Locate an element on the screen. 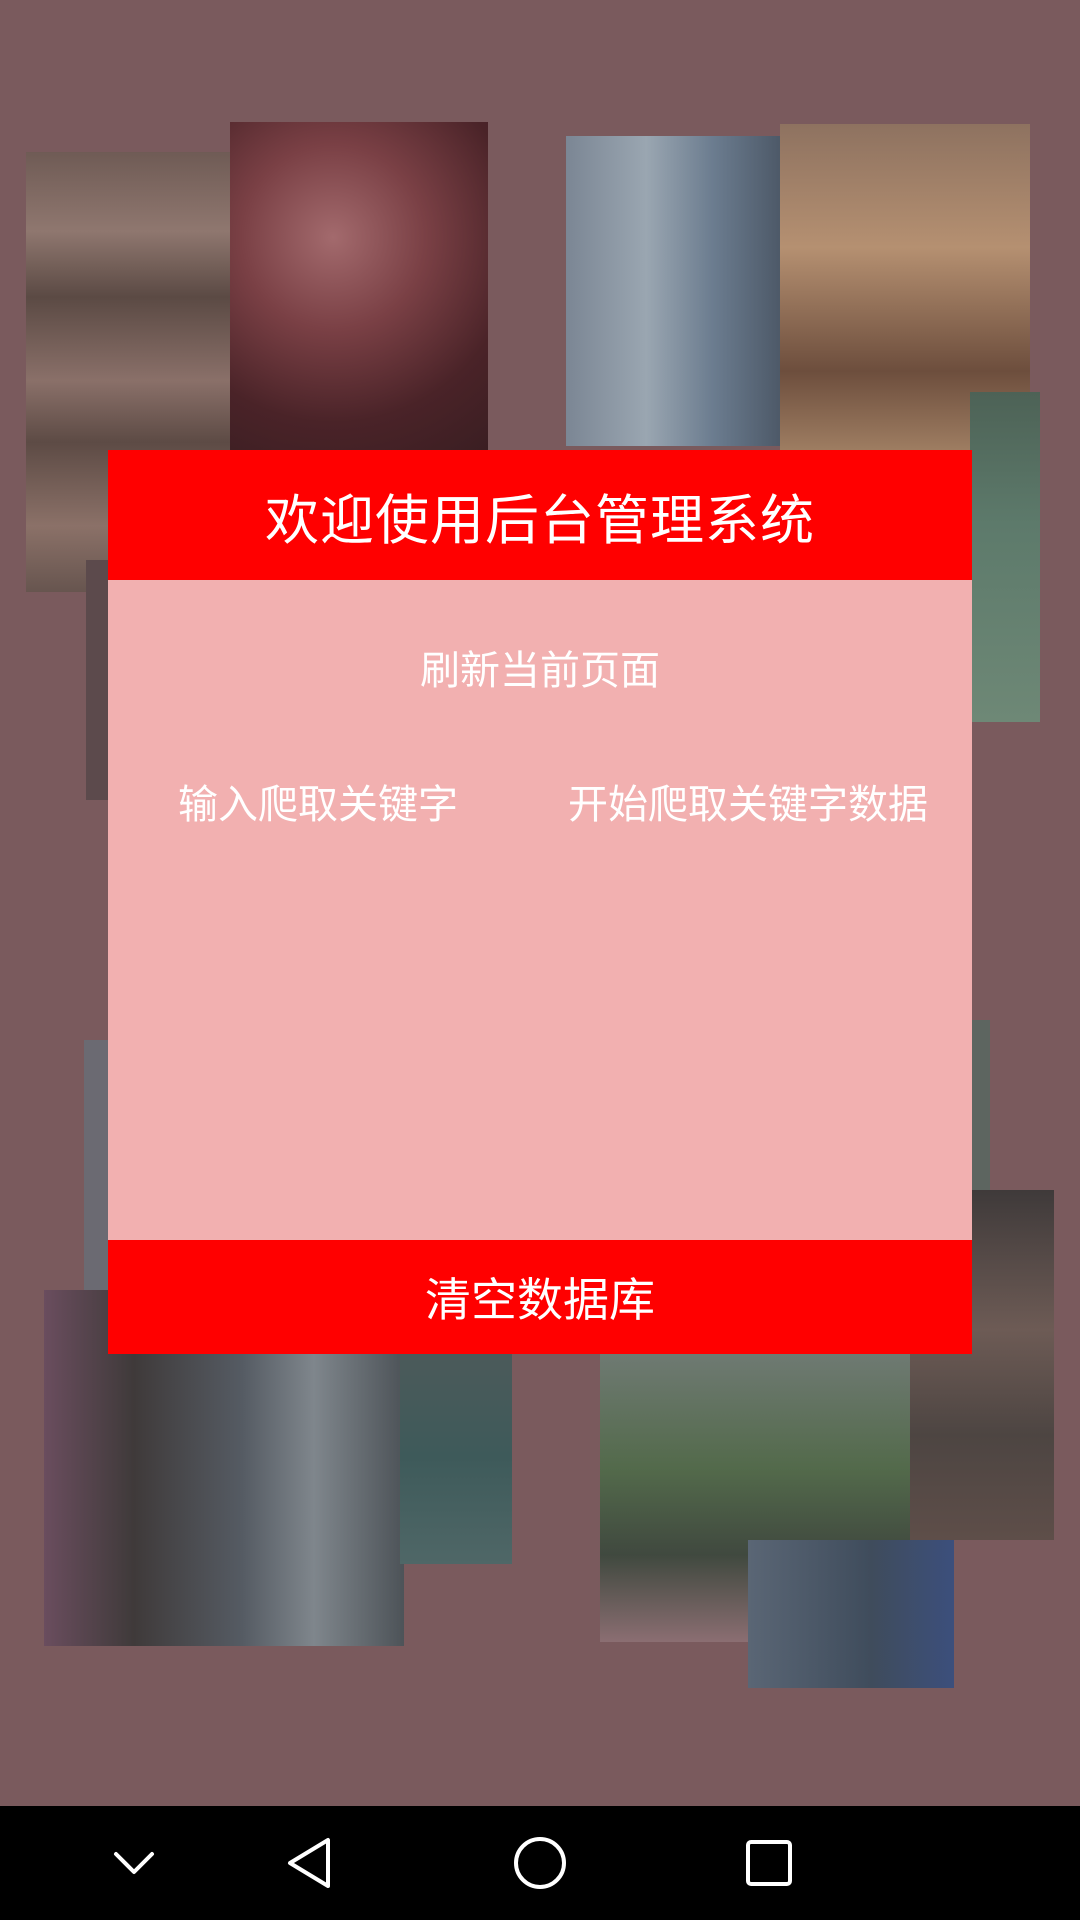 The width and height of the screenshot is (1080, 1920). home-button is located at coordinates (540, 1863).